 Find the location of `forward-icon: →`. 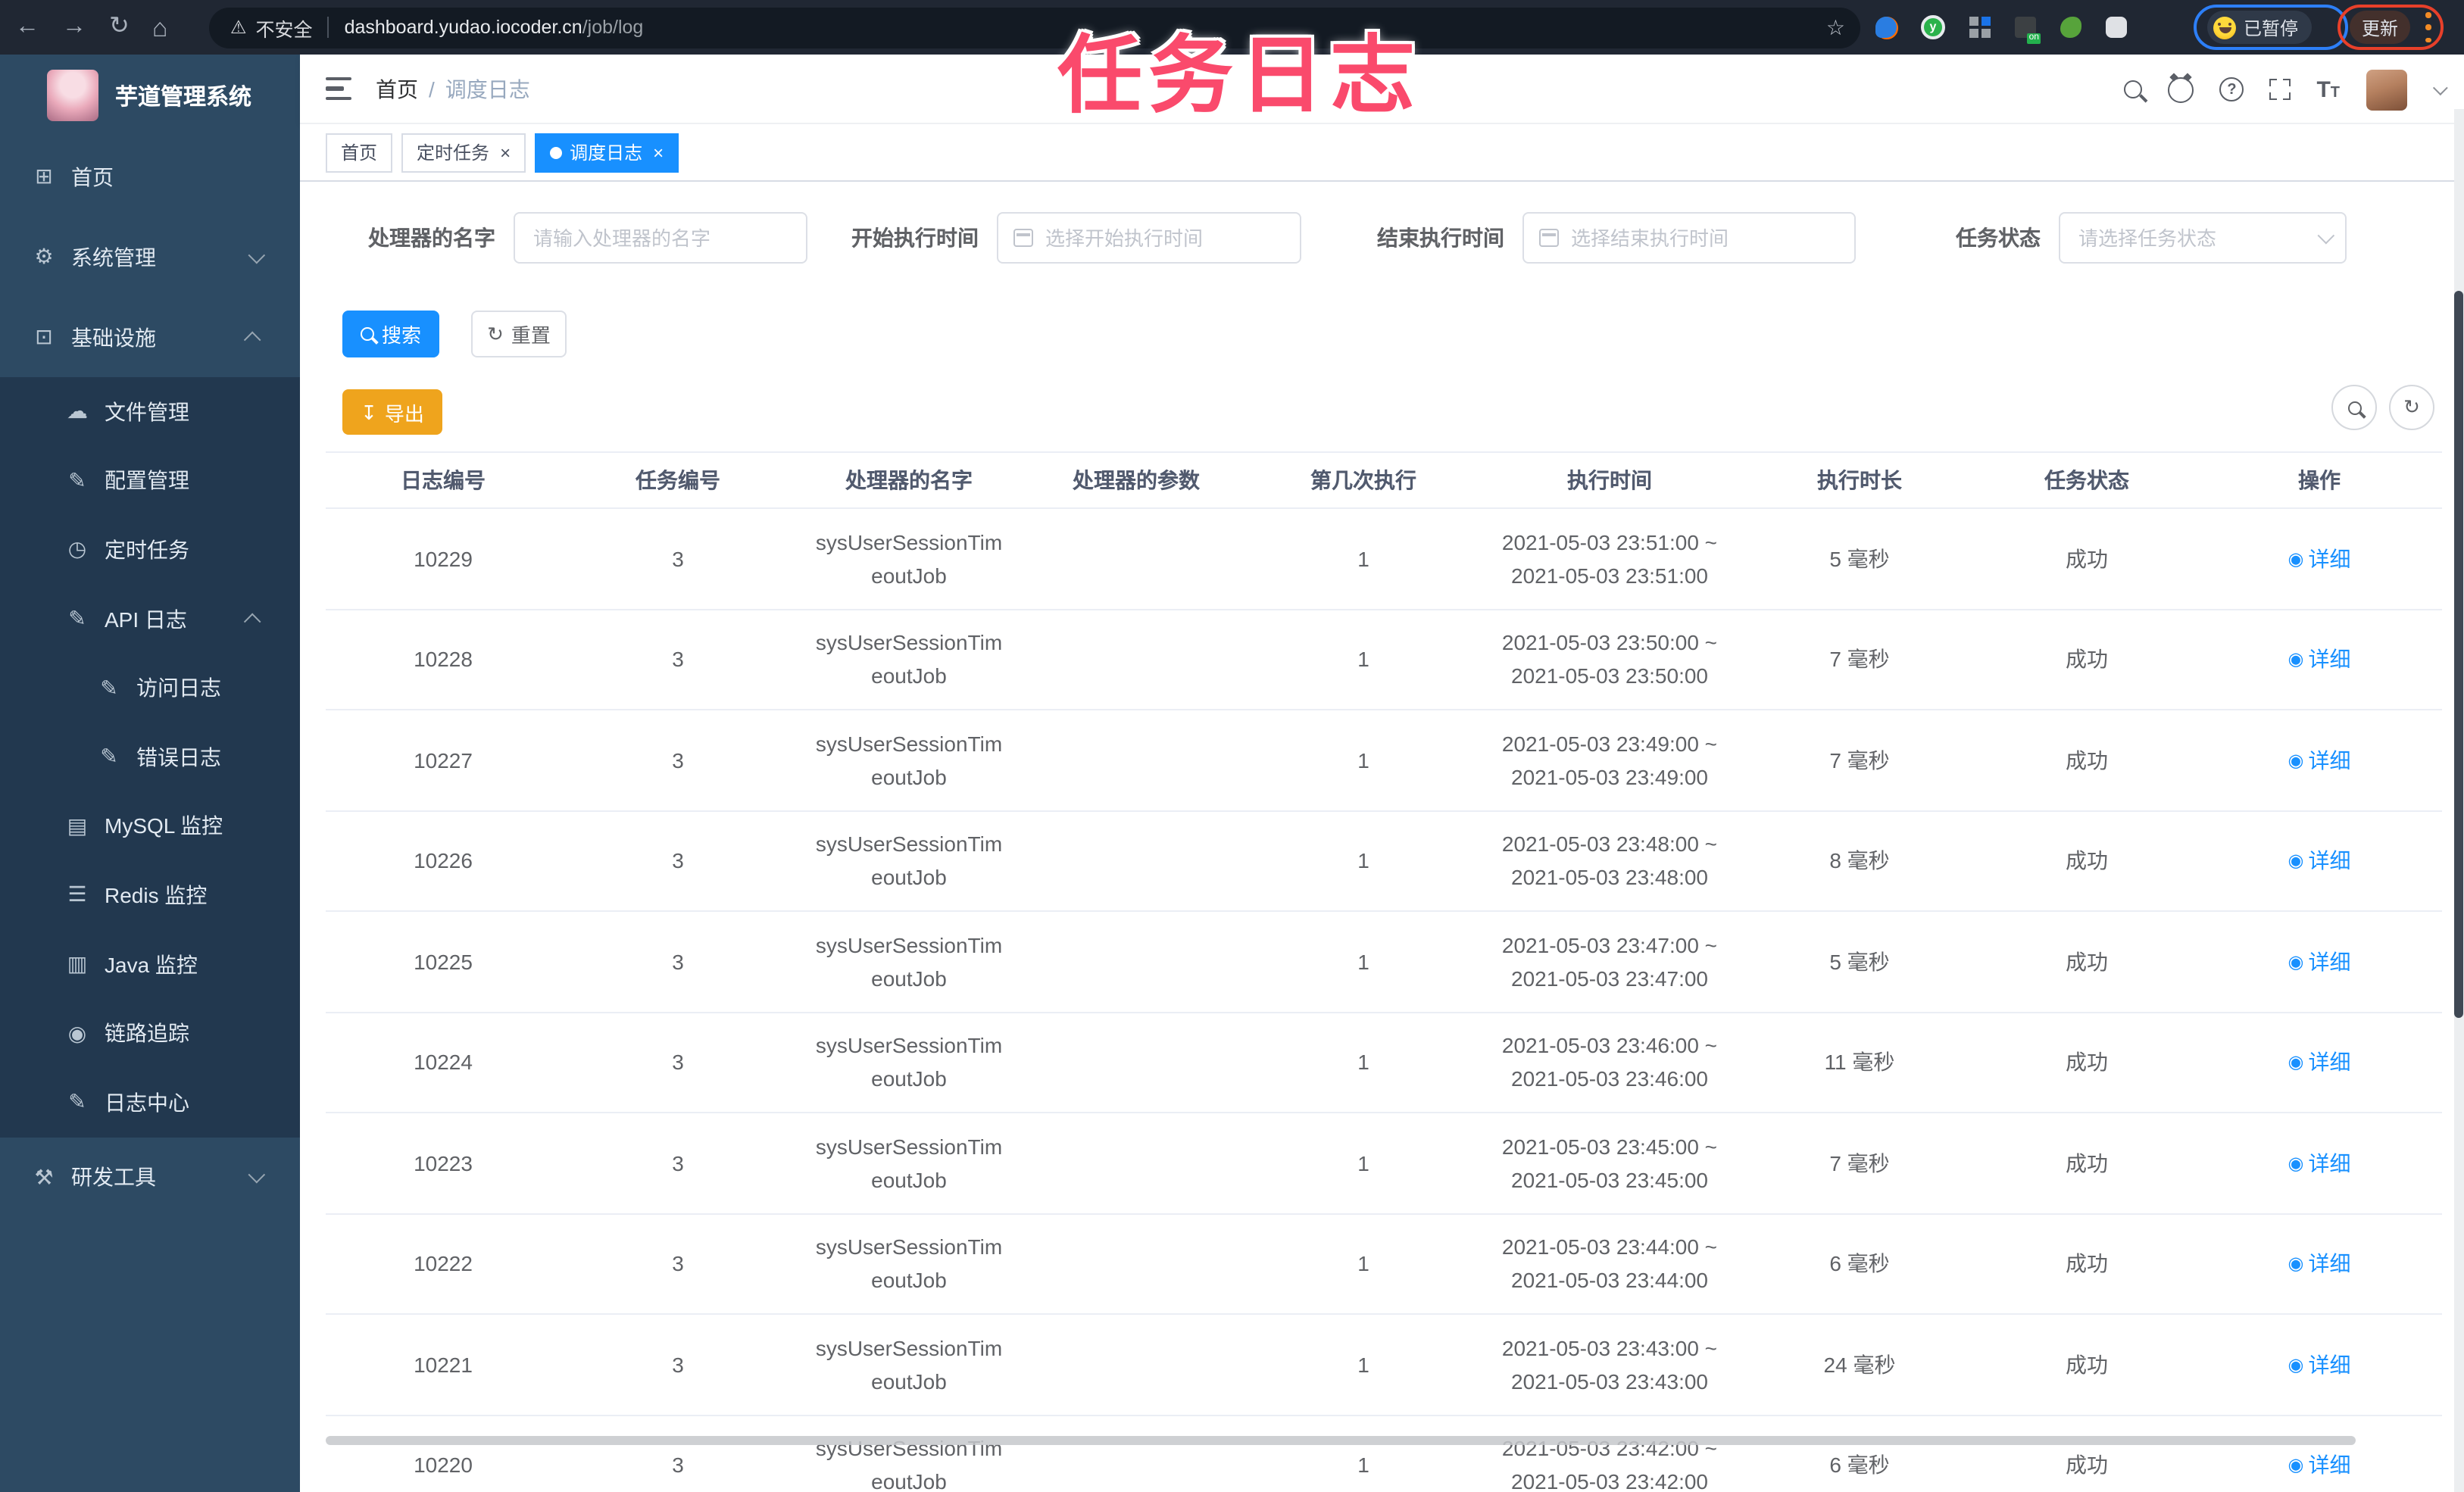

forward-icon: → is located at coordinates (74, 27).